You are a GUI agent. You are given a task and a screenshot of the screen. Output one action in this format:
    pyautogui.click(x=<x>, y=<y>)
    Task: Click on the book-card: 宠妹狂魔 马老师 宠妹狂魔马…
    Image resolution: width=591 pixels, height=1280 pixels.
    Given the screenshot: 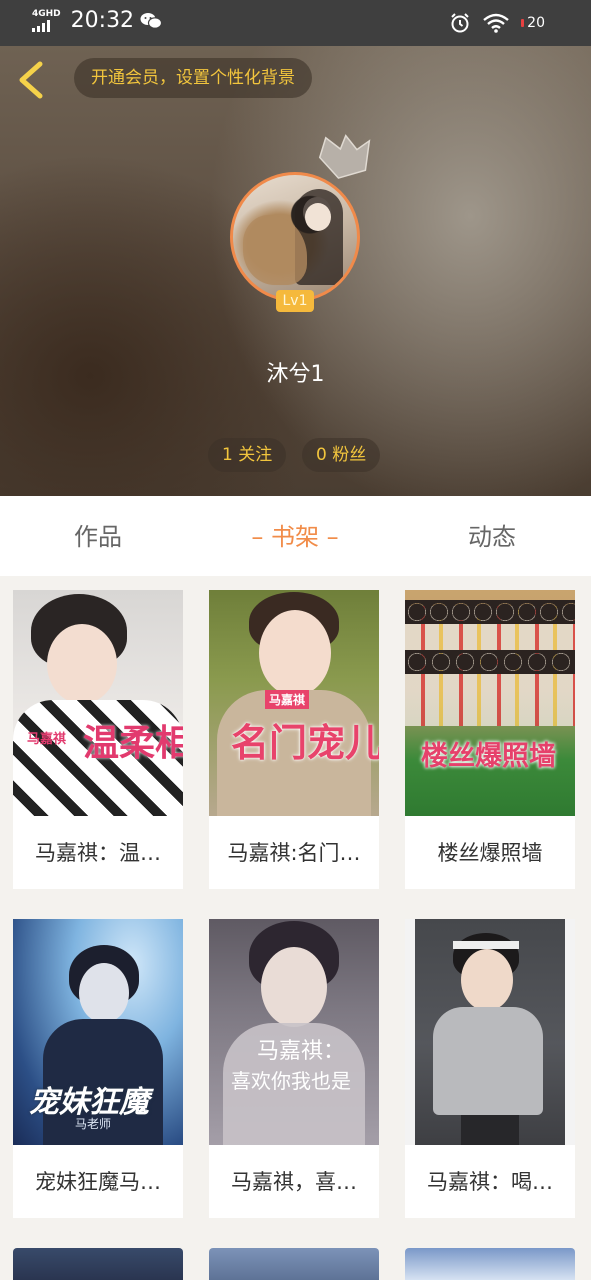 What is the action you would take?
    pyautogui.click(x=98, y=1068)
    